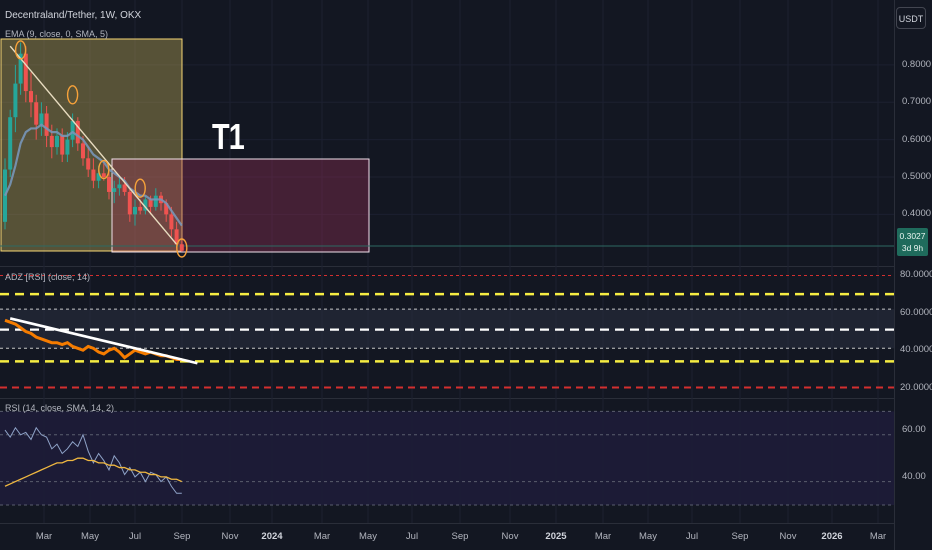 The height and width of the screenshot is (550, 932). I want to click on time-tick-label: 2024, so click(272, 536).